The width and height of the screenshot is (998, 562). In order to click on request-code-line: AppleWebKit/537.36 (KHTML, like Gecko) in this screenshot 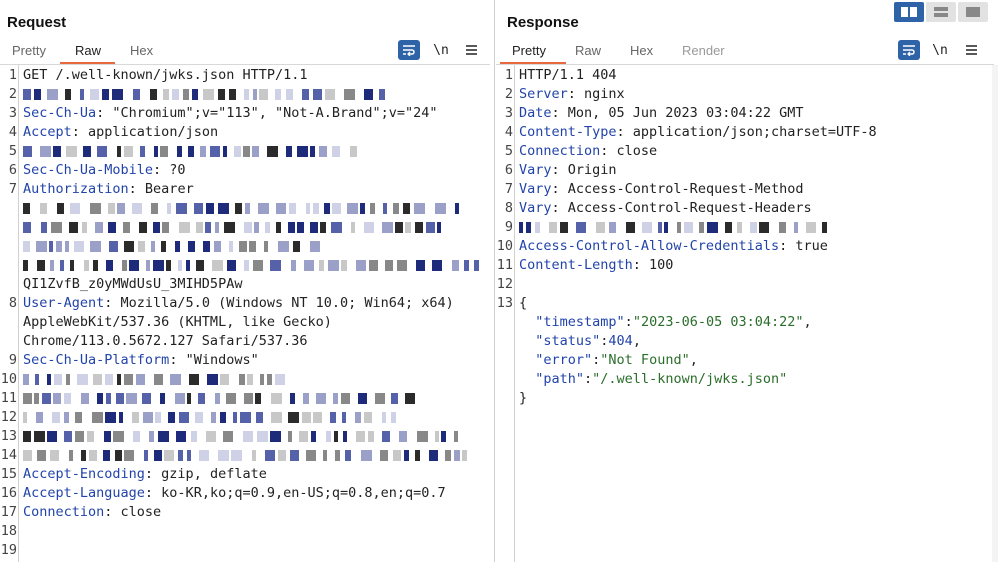, I will do `click(177, 322)`.